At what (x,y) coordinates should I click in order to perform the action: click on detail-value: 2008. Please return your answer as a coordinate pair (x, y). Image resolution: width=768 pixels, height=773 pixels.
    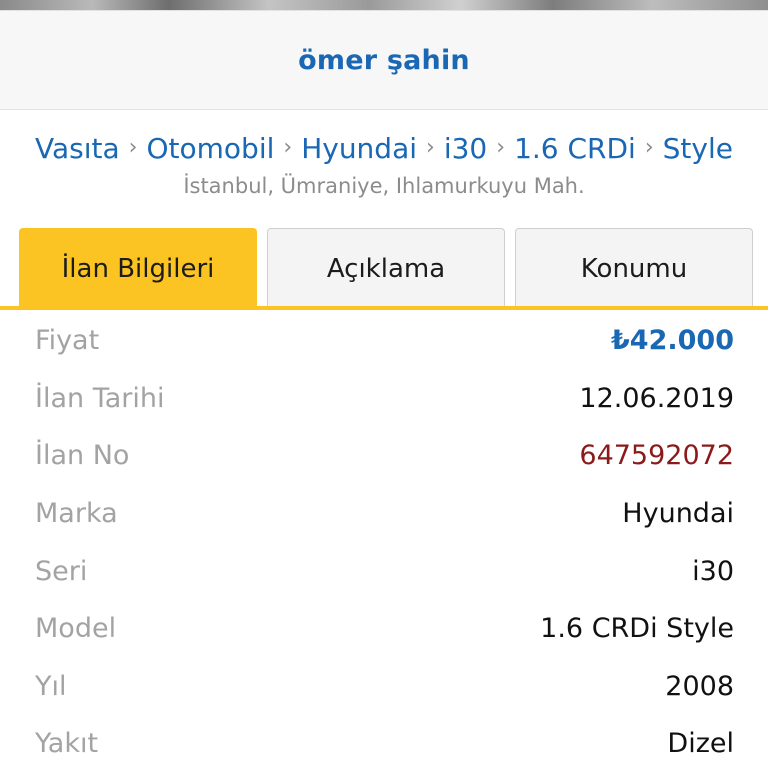
    Looking at the image, I should click on (699, 686).